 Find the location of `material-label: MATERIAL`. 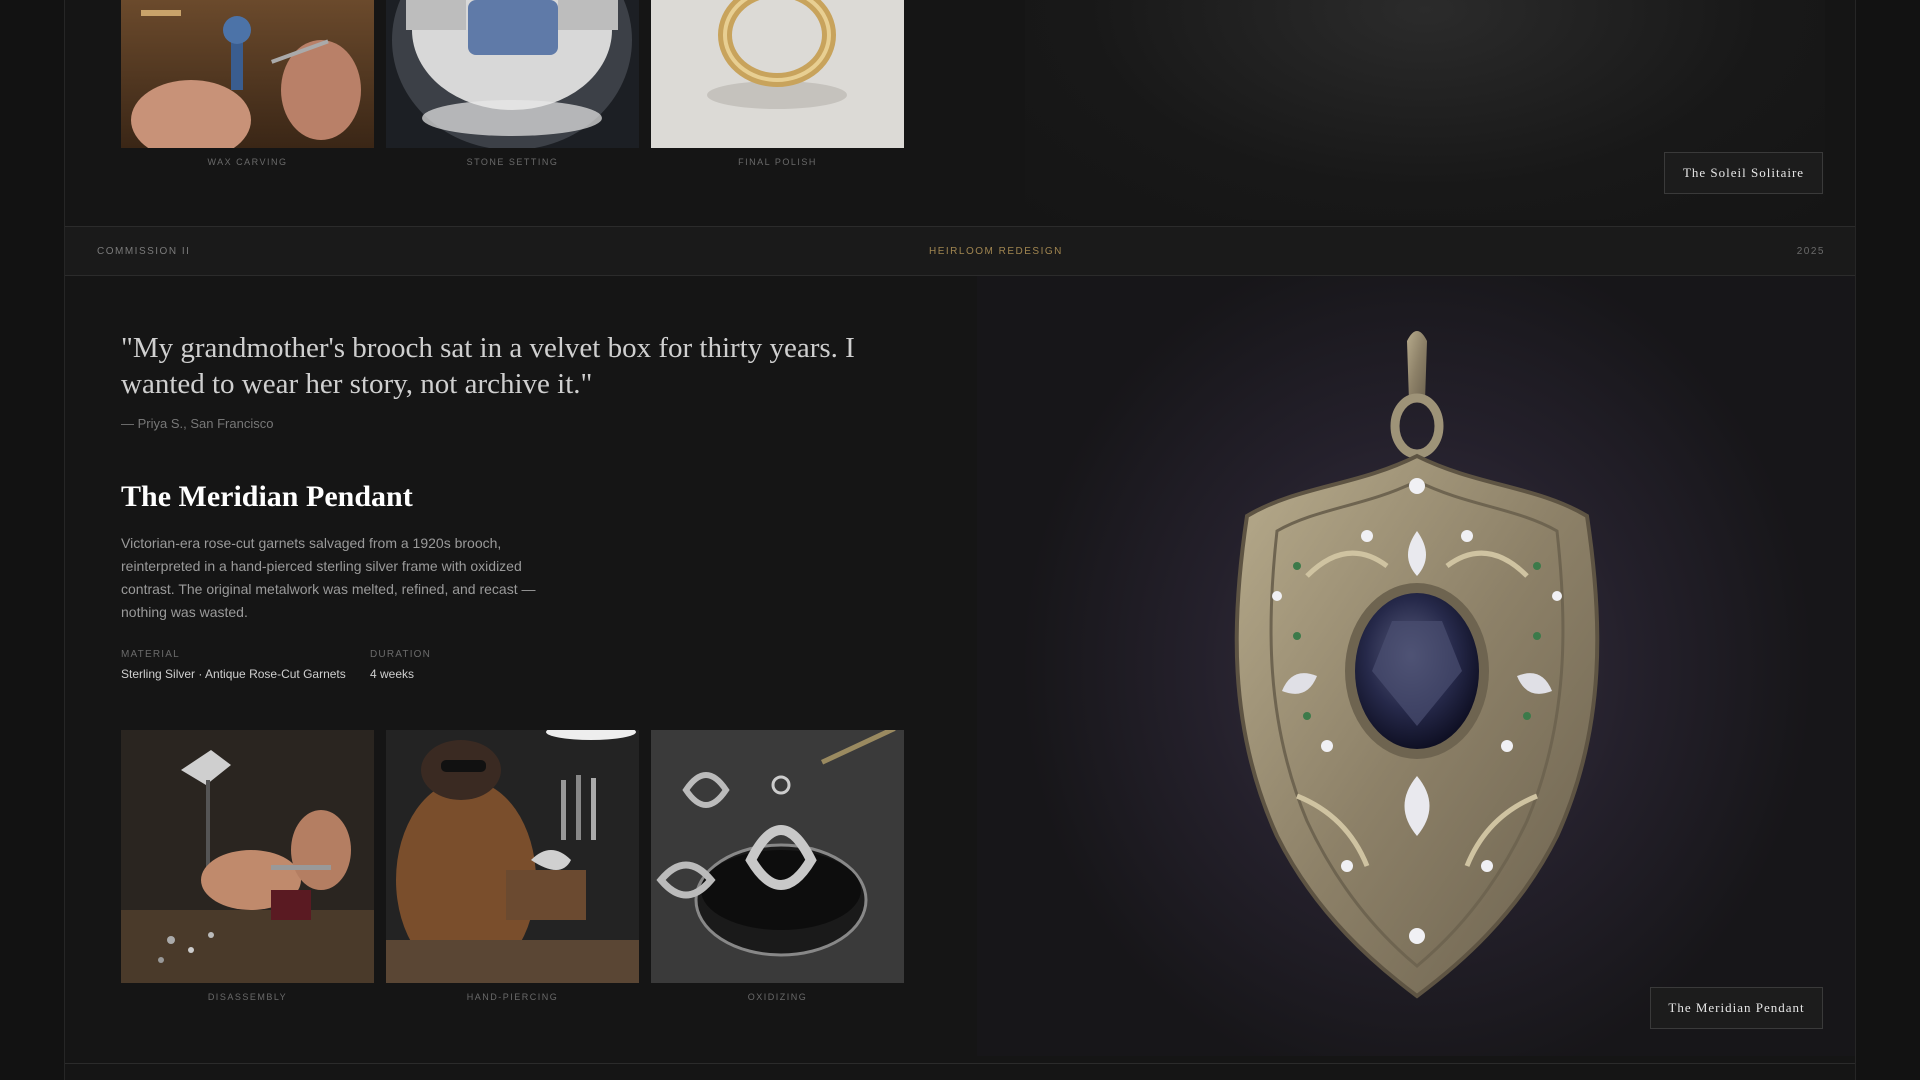

material-label: MATERIAL is located at coordinates (150, 654).